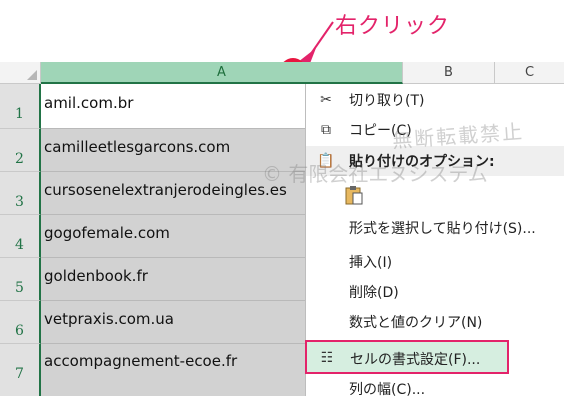 The width and height of the screenshot is (564, 404). Describe the element at coordinates (435, 100) in the screenshot. I see `menu-item-cut: ✂ 切り取り(T)` at that location.